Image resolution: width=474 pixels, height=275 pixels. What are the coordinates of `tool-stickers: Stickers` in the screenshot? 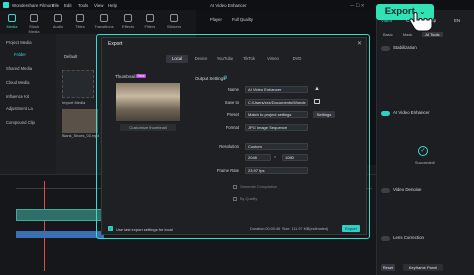 It's located at (174, 20).